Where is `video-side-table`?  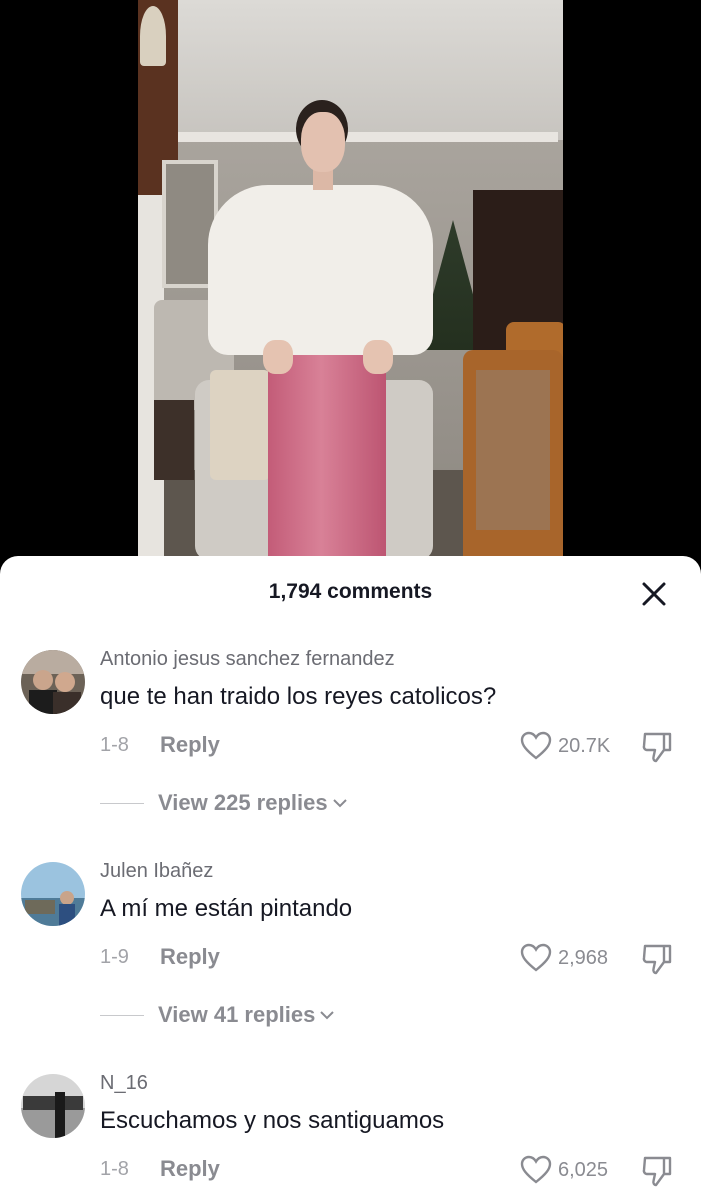
video-side-table is located at coordinates (174, 440).